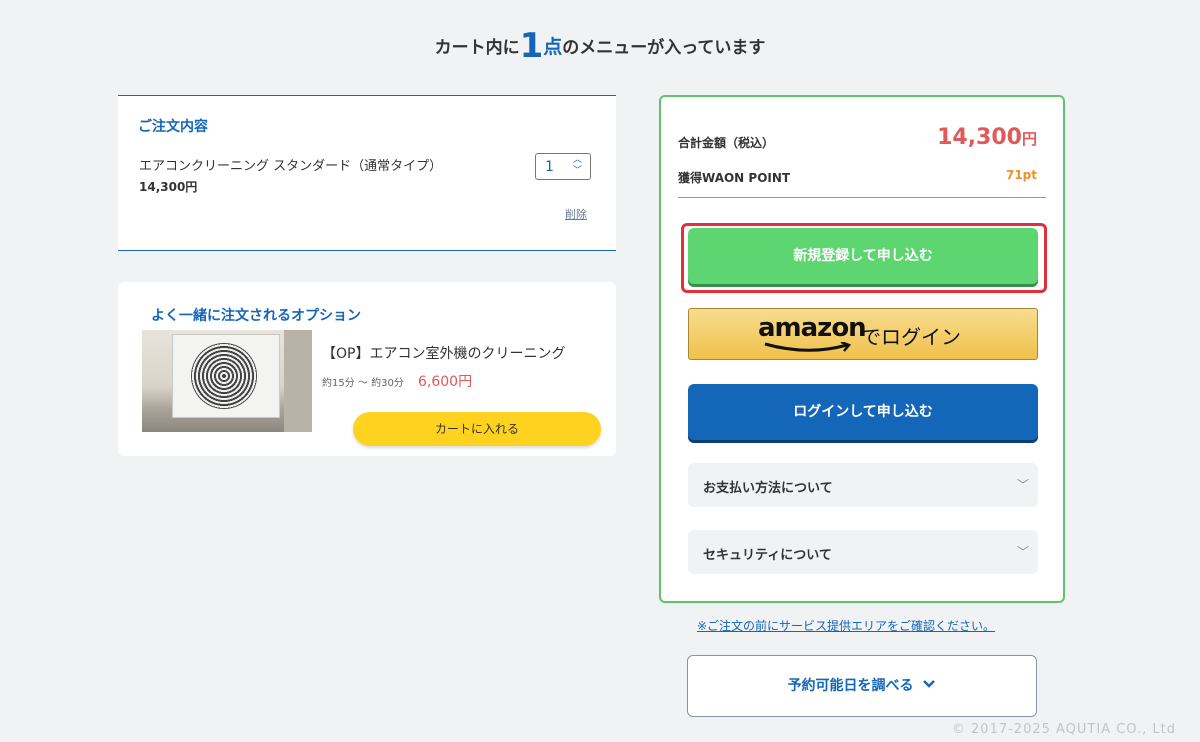 The image size is (1200, 742). I want to click on amazon-smile-icon, so click(808, 347).